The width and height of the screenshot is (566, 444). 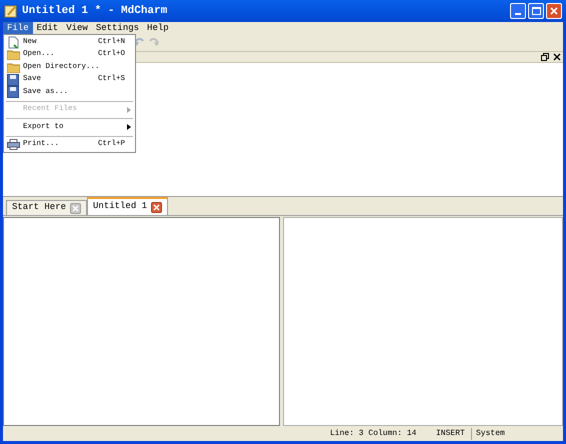 What do you see at coordinates (120, 207) in the screenshot?
I see `tab-label: Untitled 1` at bounding box center [120, 207].